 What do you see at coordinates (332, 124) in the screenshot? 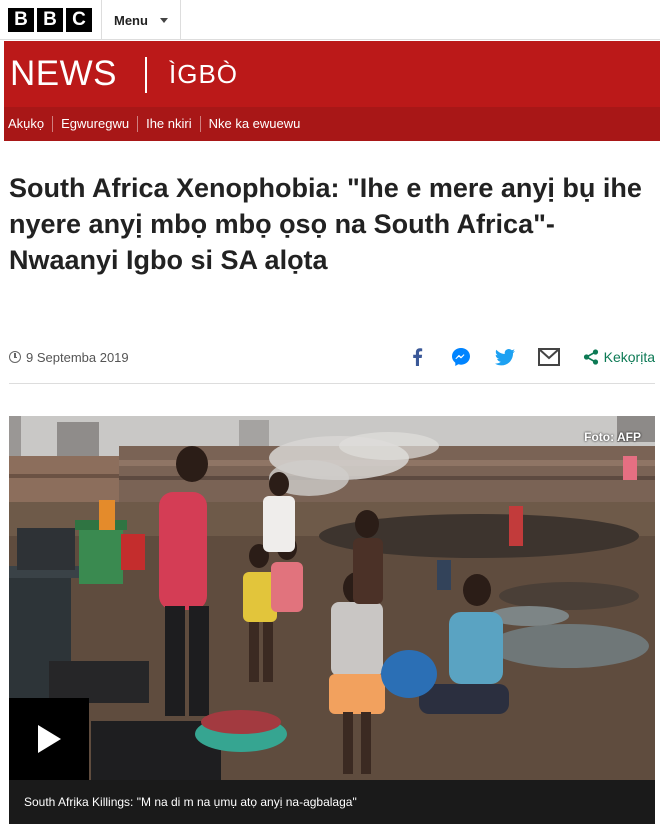
I see `section-nav: Akụkọ Egwuregwu Ihe nkiri Nke ka ewuewu` at bounding box center [332, 124].